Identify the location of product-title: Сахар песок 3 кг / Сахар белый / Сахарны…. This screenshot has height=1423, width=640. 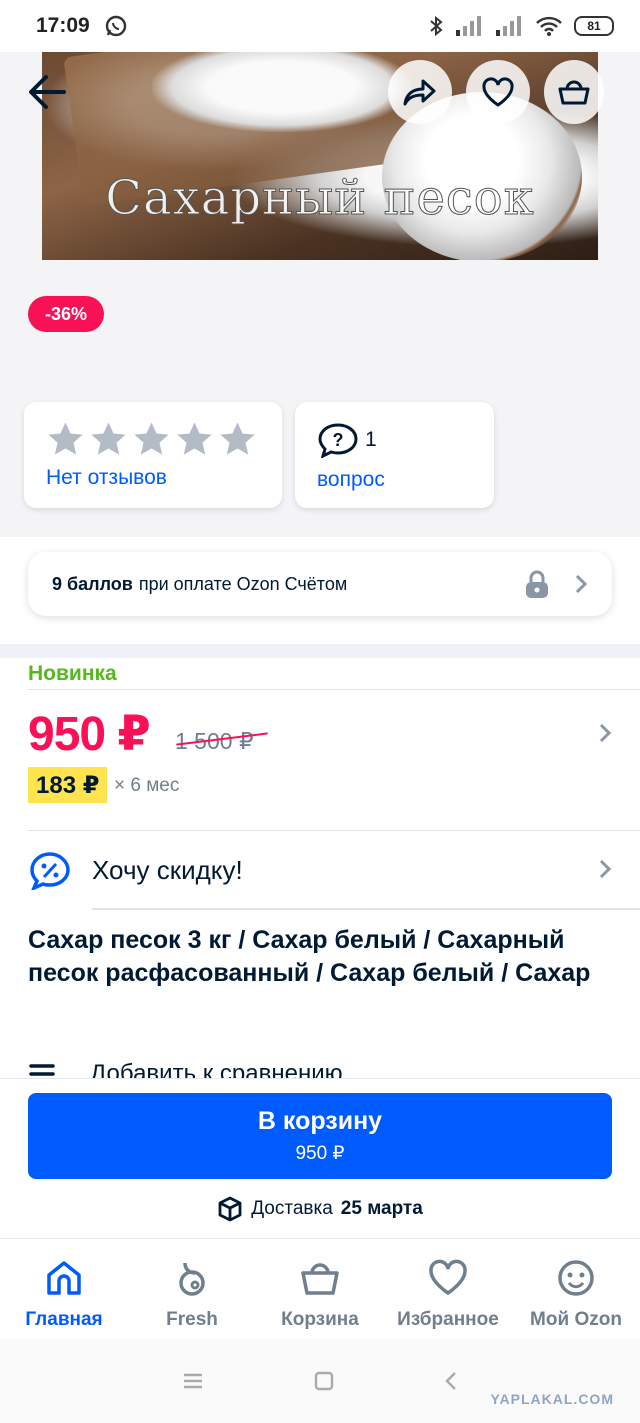
(309, 956).